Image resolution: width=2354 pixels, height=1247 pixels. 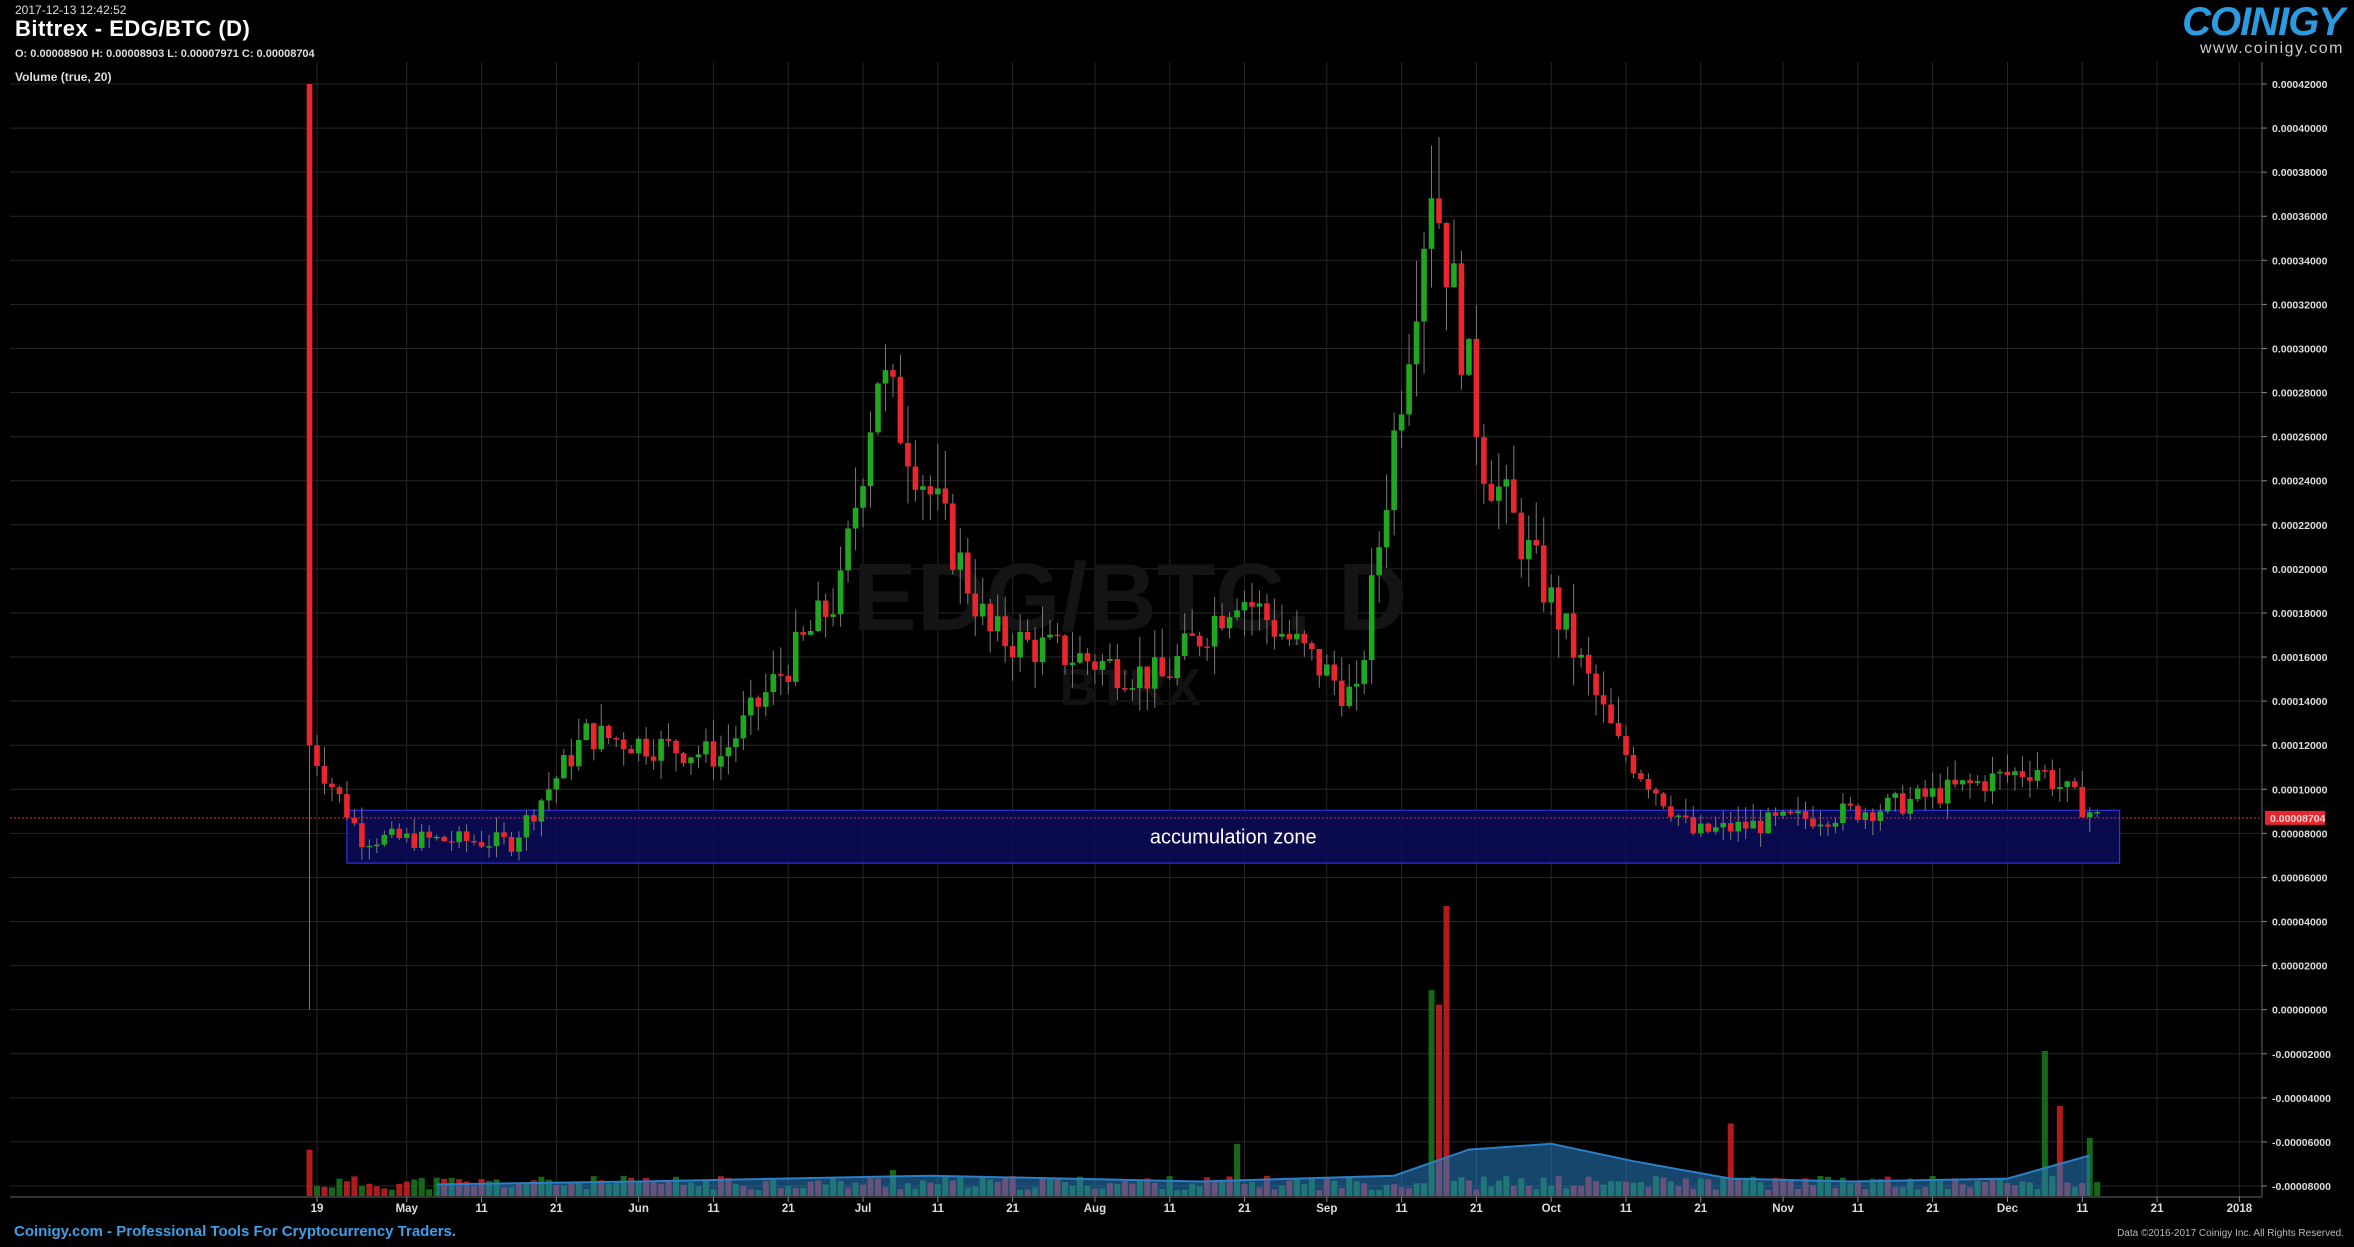 What do you see at coordinates (2263, 22) in the screenshot?
I see `logo-wordmark: COINIGY` at bounding box center [2263, 22].